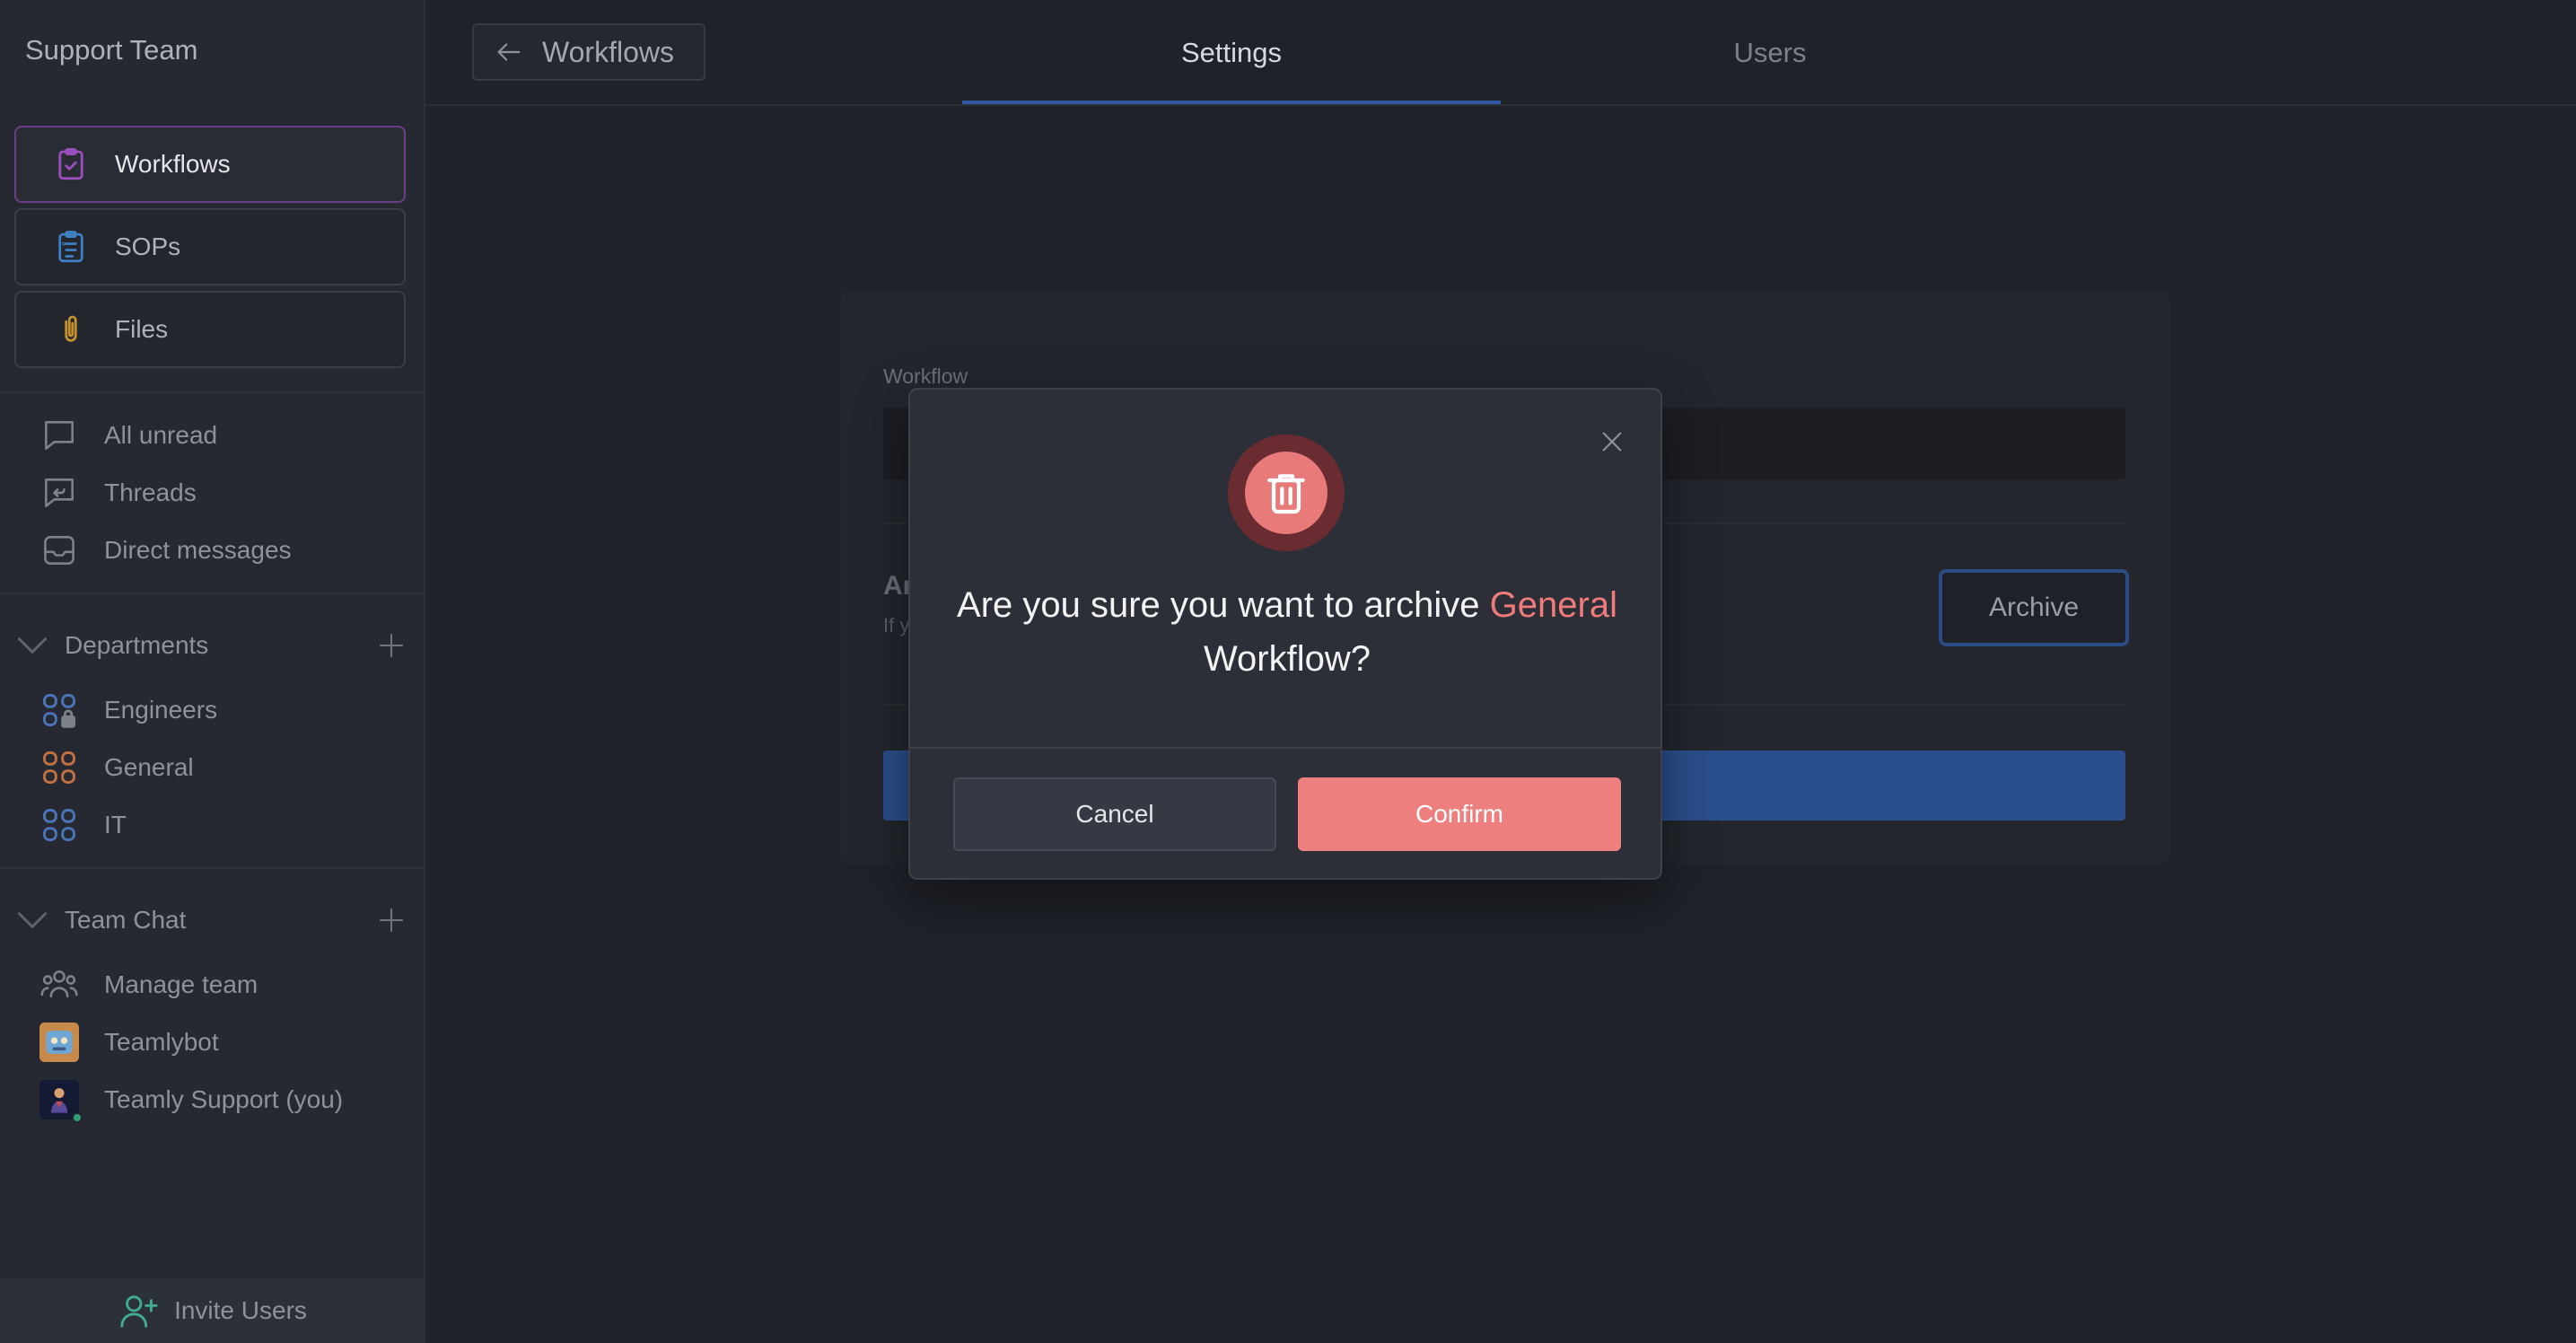 The image size is (2576, 1343). Describe the element at coordinates (925, 376) in the screenshot. I see `workflow-field-label: Workflow` at that location.